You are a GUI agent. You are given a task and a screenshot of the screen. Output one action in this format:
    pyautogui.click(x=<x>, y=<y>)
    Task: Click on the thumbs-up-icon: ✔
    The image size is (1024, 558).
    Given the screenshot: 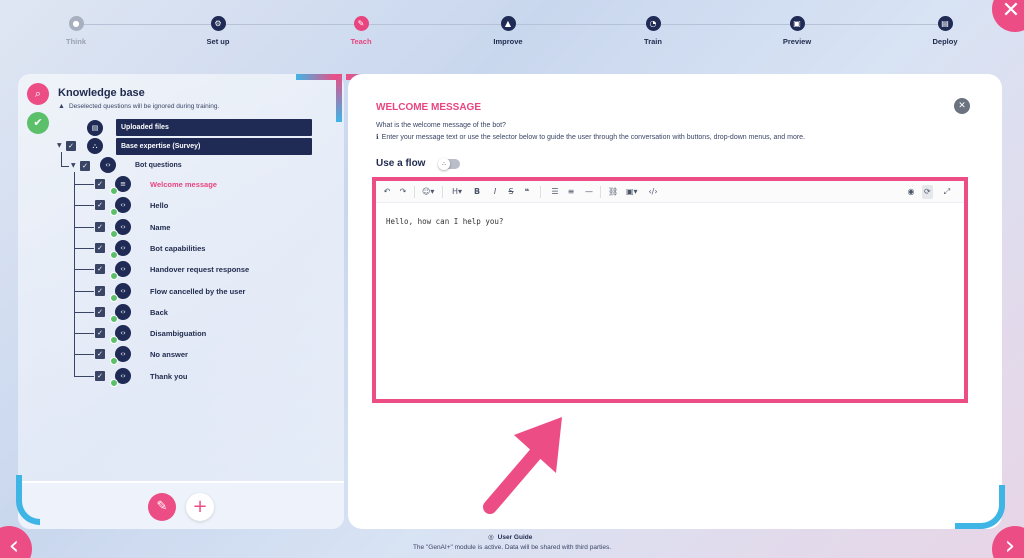 What is the action you would take?
    pyautogui.click(x=38, y=123)
    